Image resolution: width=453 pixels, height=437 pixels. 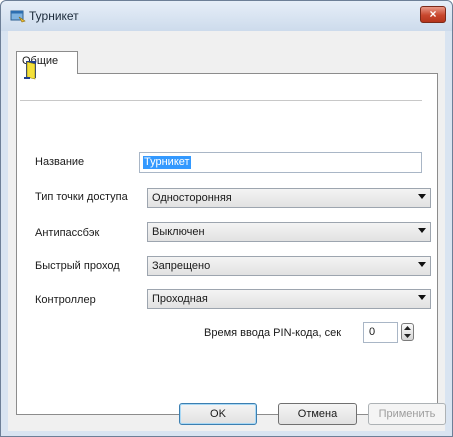 What do you see at coordinates (380, 332) in the screenshot?
I see `pin-timeout-input: 0` at bounding box center [380, 332].